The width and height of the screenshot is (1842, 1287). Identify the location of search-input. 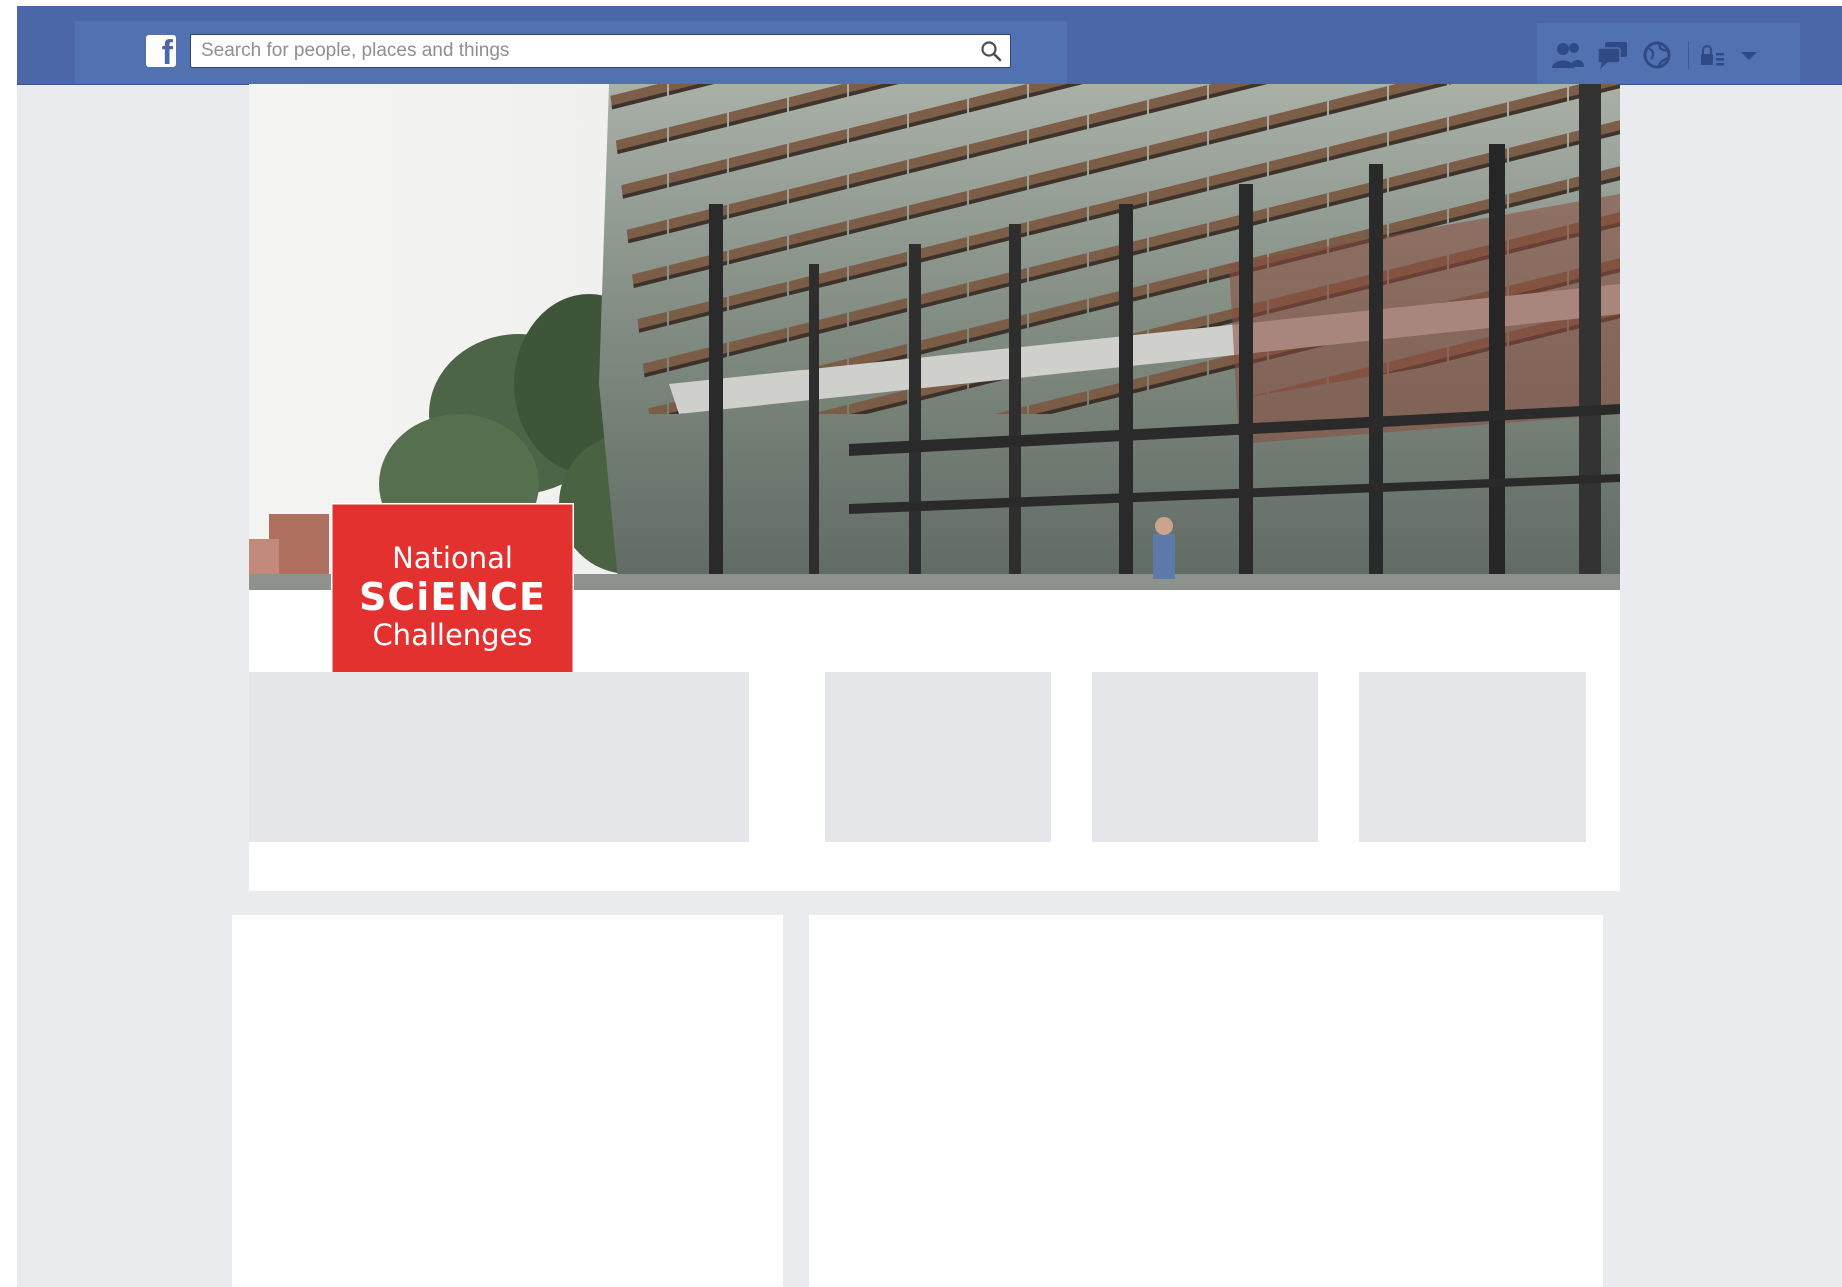
(581, 51).